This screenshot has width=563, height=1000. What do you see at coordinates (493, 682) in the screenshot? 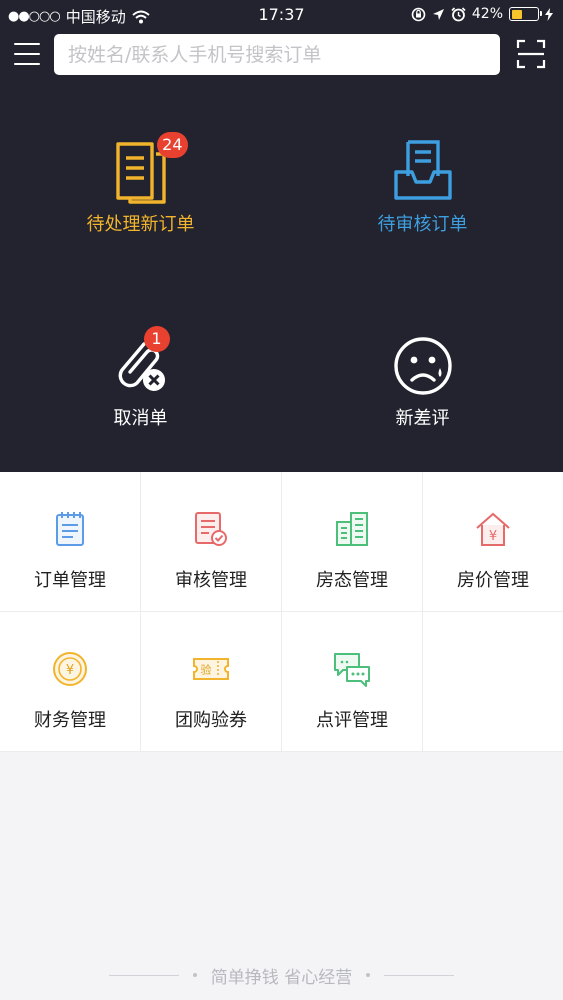
I see `module-empty-slot` at bounding box center [493, 682].